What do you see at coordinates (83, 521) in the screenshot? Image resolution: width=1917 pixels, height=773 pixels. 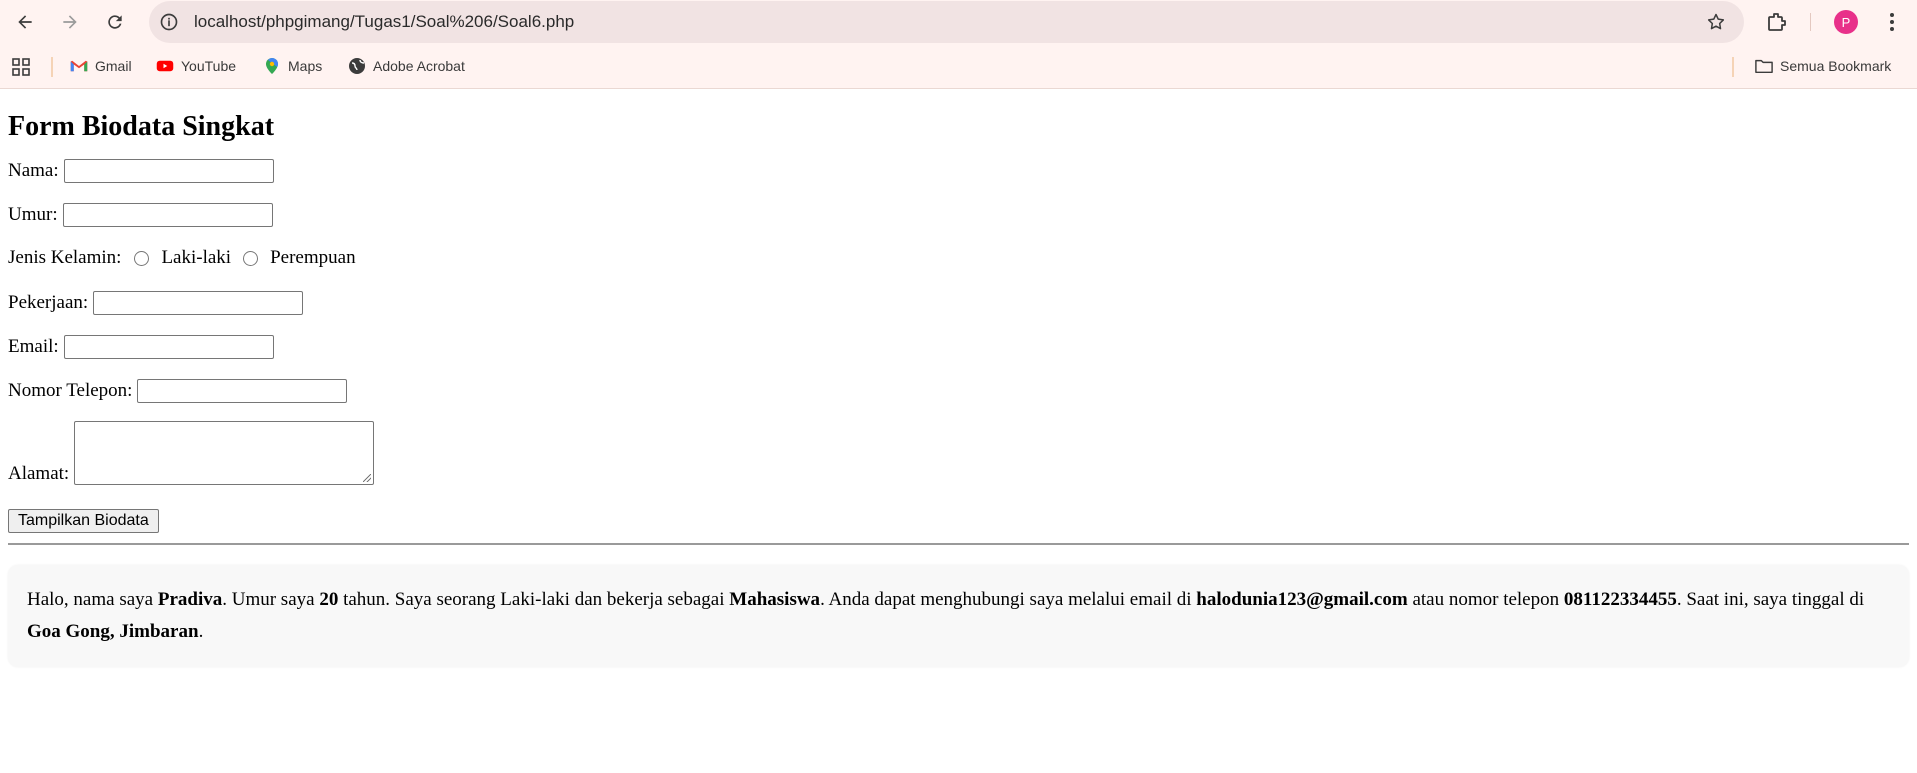 I see `tampilkan-biodata-button: Tampilkan Biodata` at bounding box center [83, 521].